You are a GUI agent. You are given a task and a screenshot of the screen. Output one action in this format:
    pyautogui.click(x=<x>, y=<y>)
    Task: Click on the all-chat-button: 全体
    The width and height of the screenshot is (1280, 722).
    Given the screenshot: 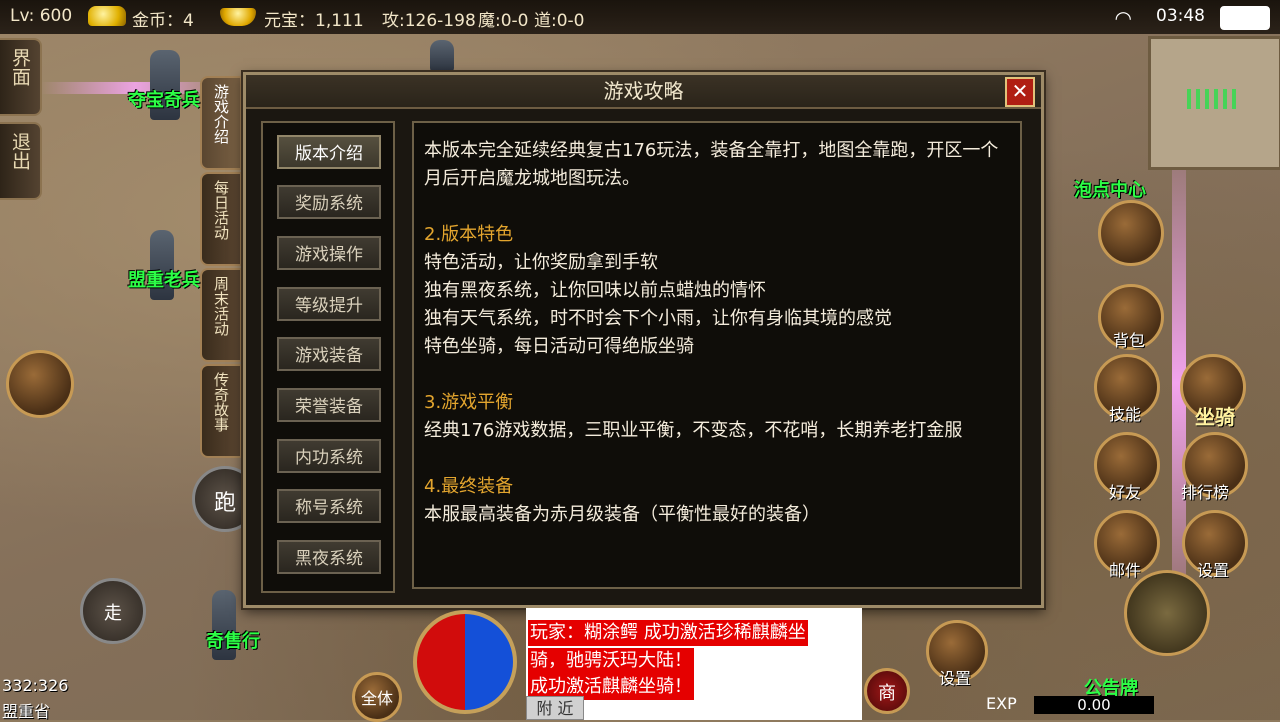 What is the action you would take?
    pyautogui.click(x=377, y=697)
    